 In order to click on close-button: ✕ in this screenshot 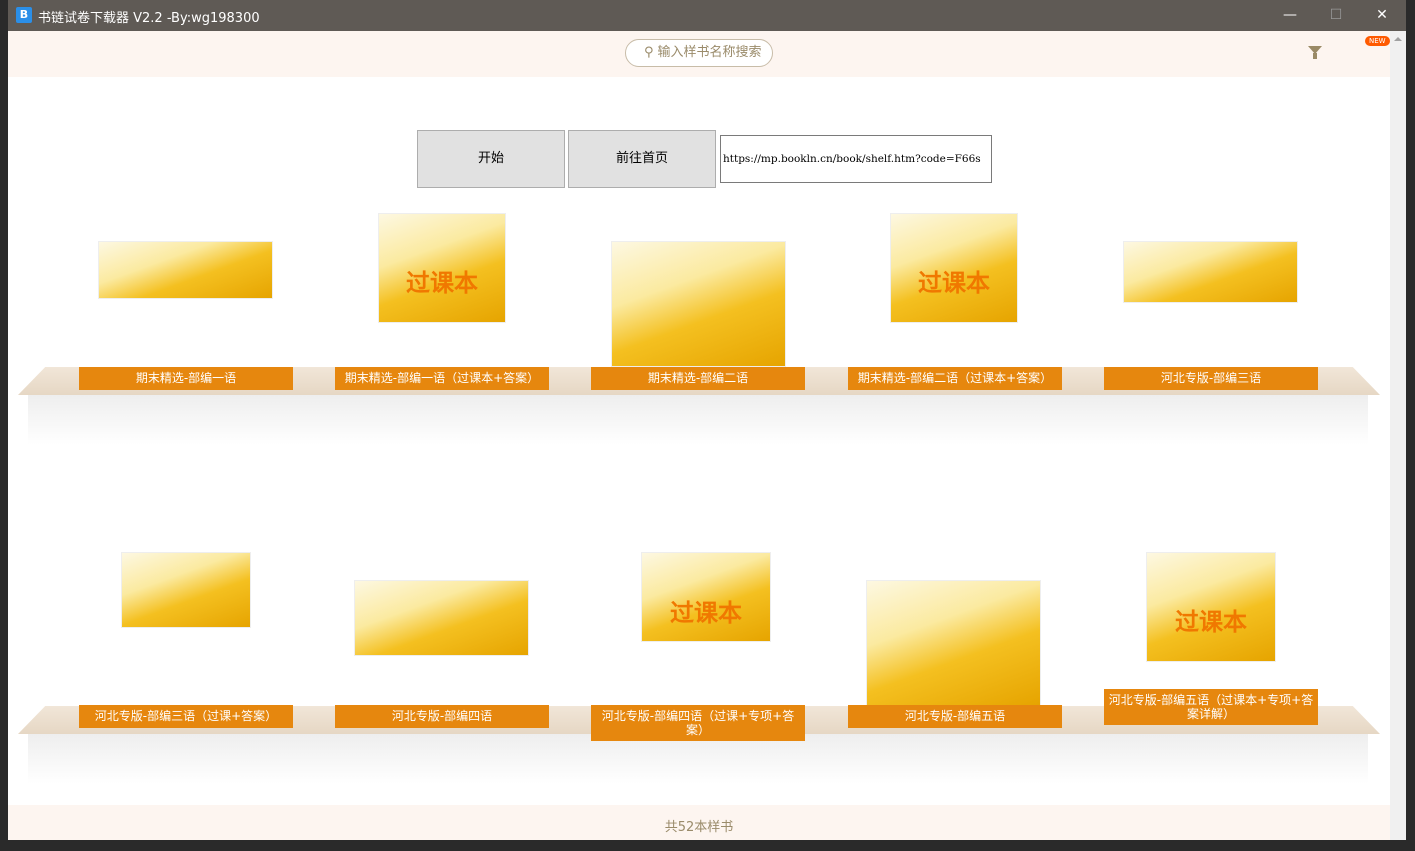, I will do `click(1382, 15)`.